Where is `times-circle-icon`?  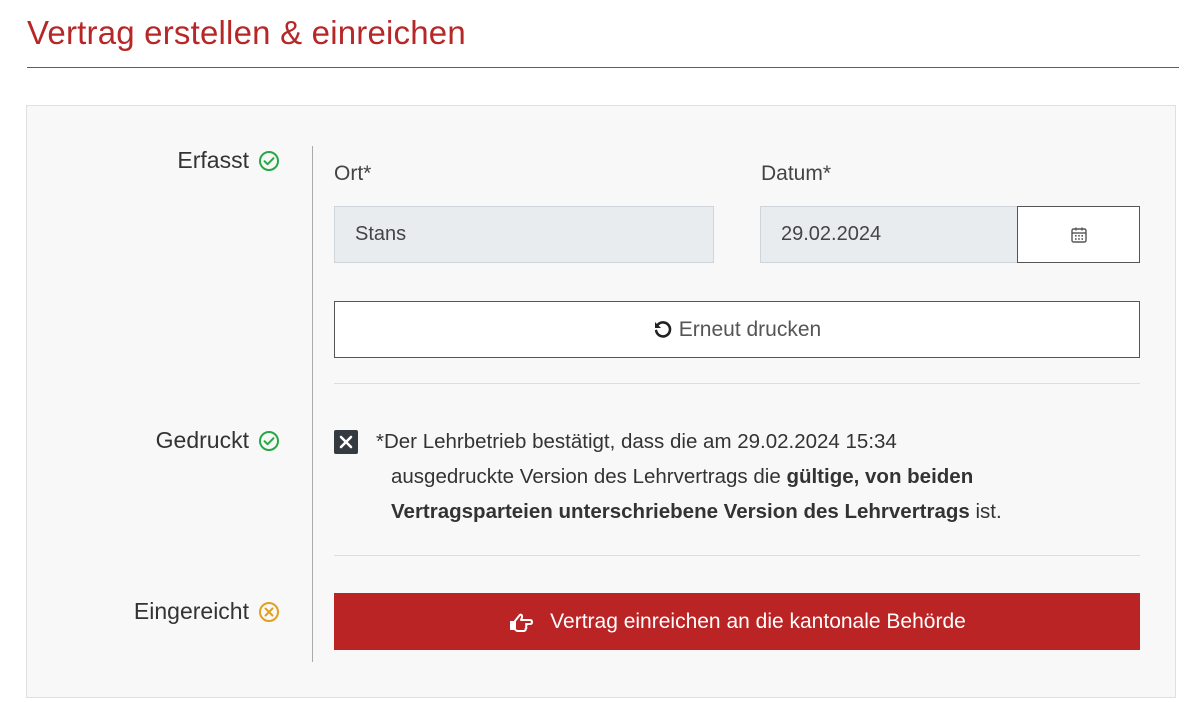
times-circle-icon is located at coordinates (269, 611).